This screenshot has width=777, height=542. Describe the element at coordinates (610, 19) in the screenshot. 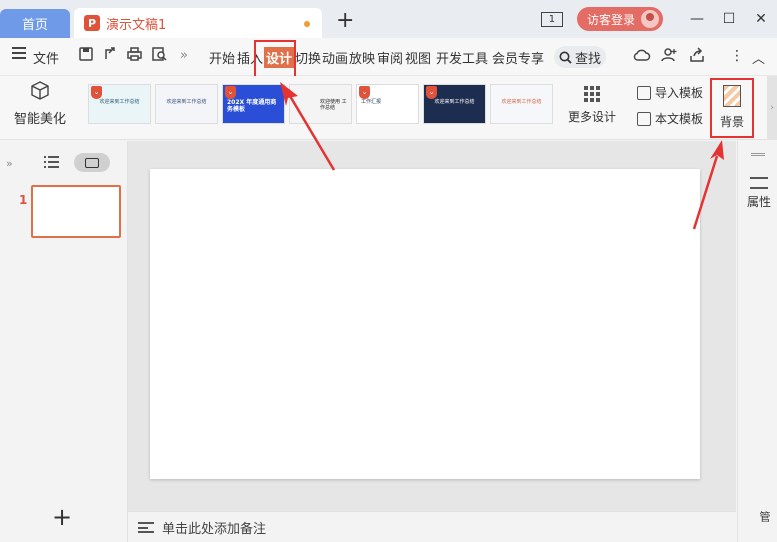

I see `guest-login-label: 访客登录` at that location.